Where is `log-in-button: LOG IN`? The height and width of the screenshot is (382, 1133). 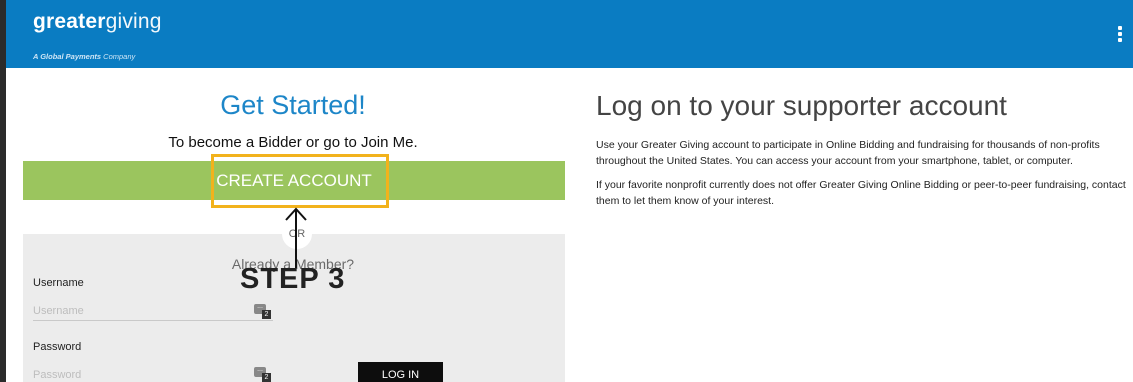 log-in-button: LOG IN is located at coordinates (400, 372).